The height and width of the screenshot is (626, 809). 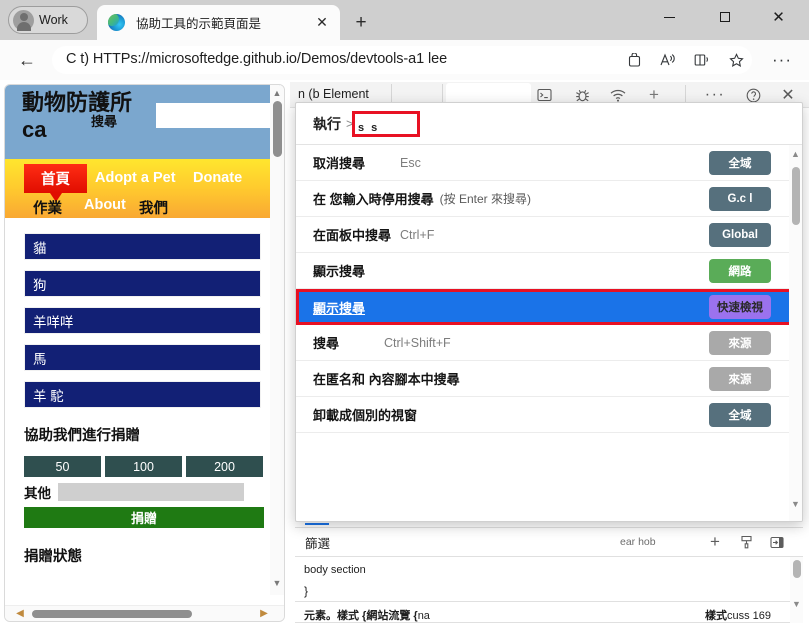 What do you see at coordinates (668, 60) in the screenshot?
I see `read-aloud-icon` at bounding box center [668, 60].